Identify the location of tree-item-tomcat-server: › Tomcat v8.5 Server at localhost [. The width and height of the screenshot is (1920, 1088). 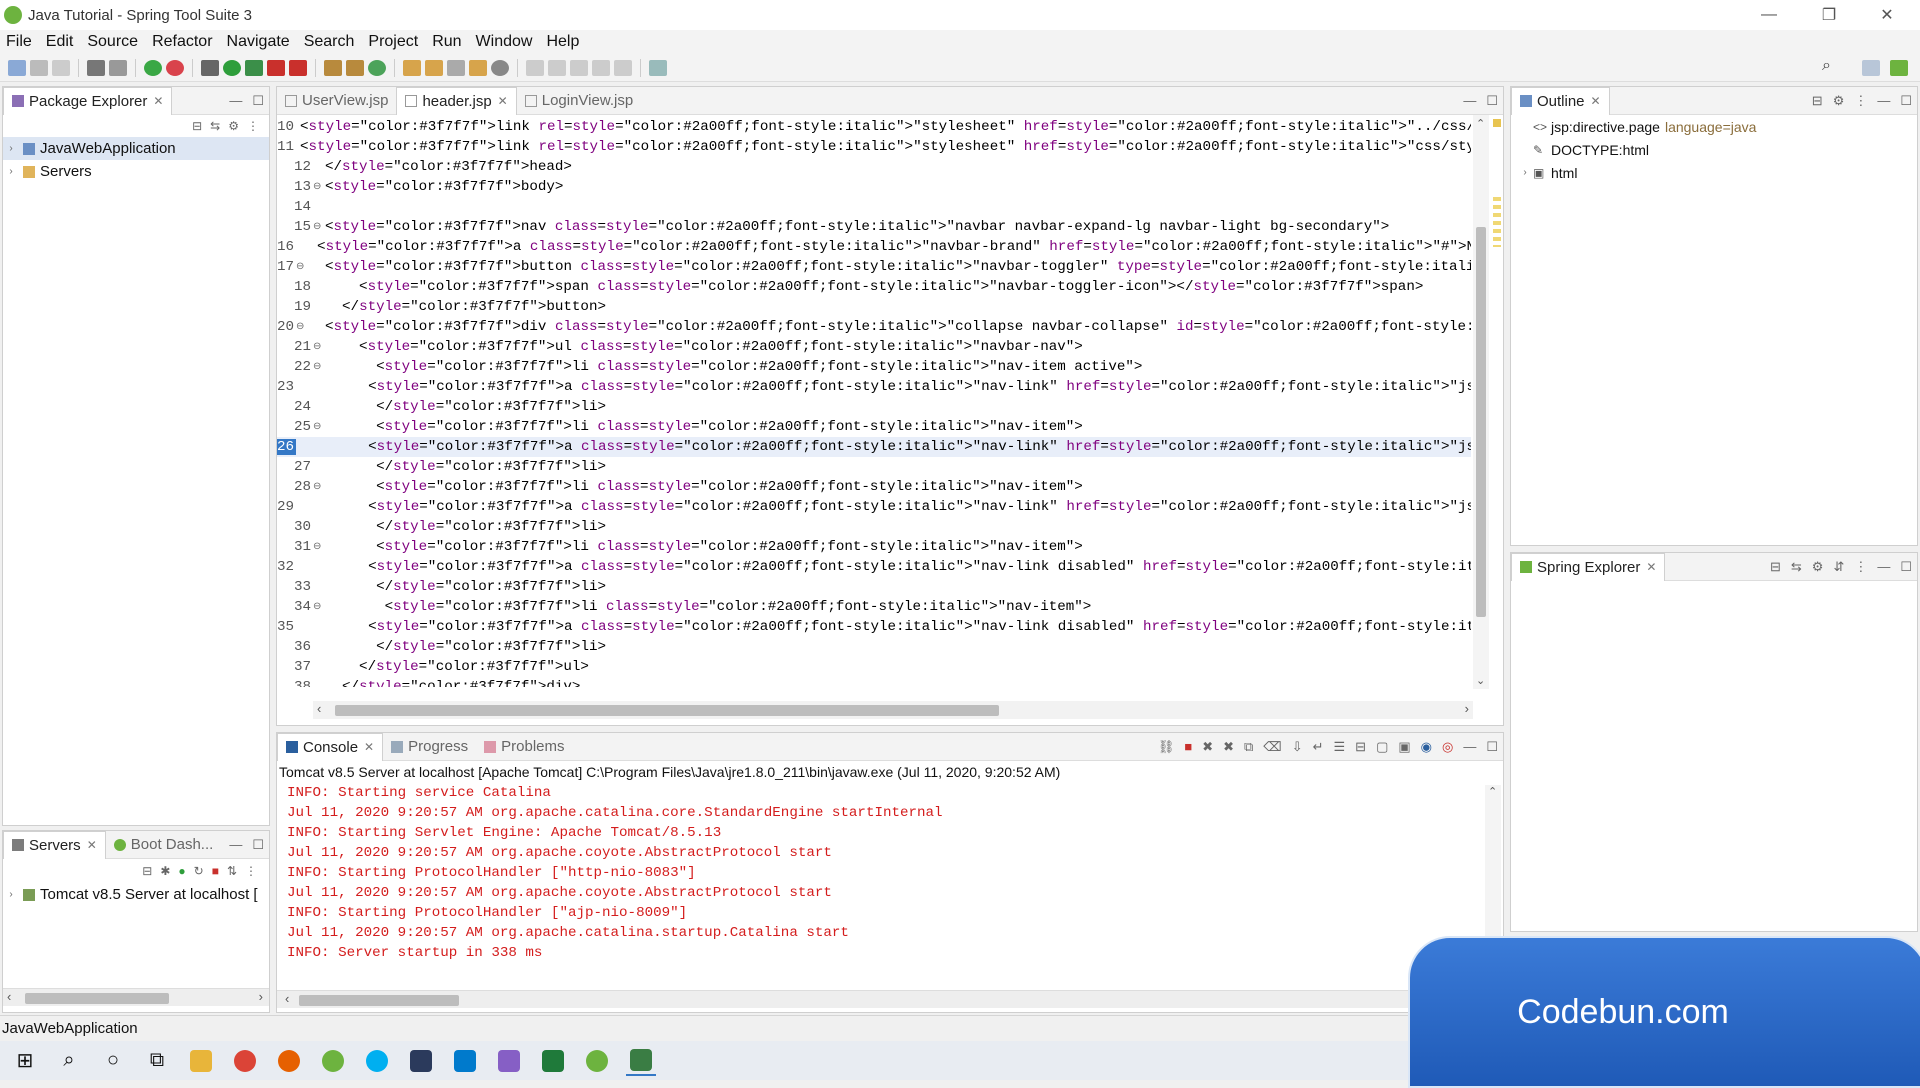
(136, 894).